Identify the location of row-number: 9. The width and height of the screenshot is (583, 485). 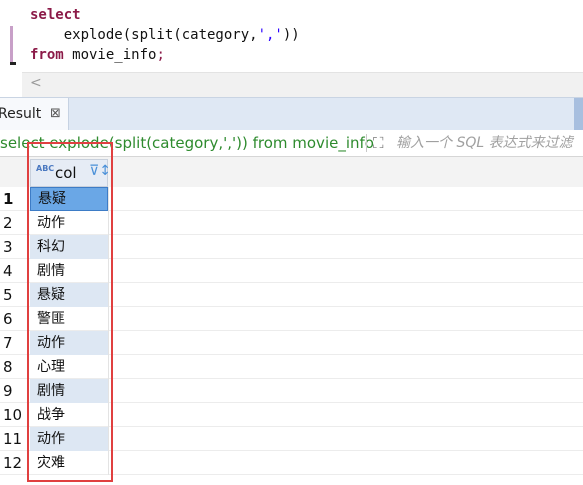
(14, 391).